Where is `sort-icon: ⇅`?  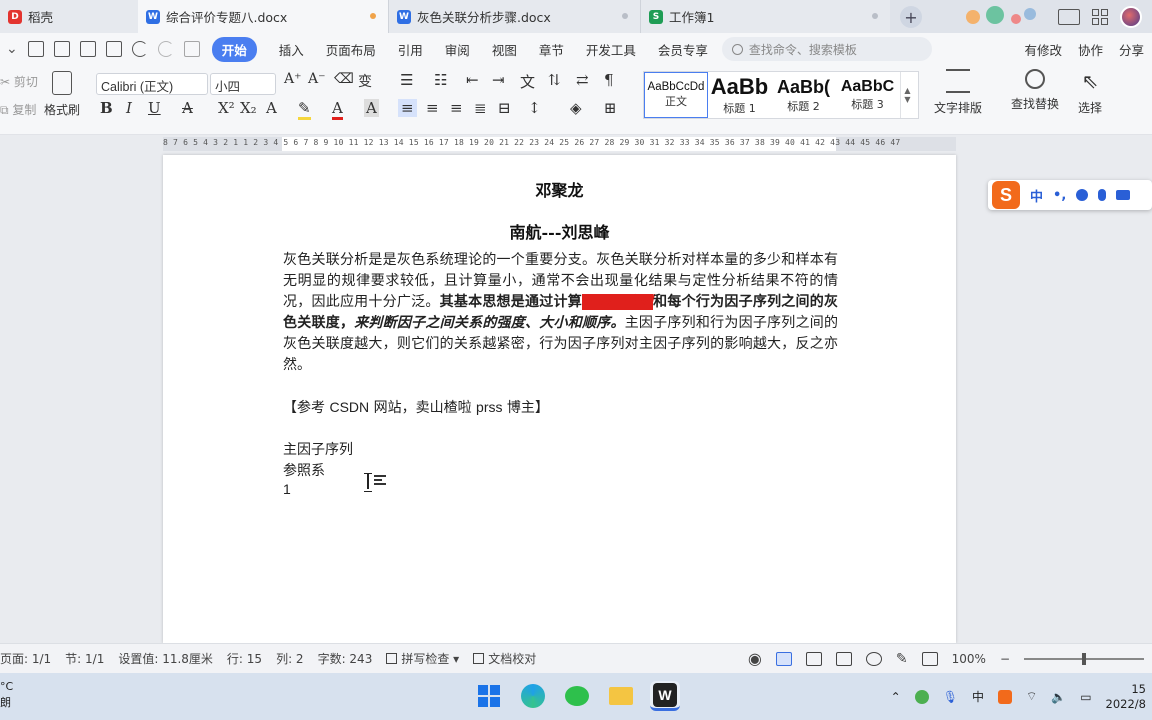 sort-icon: ⇅ is located at coordinates (554, 80).